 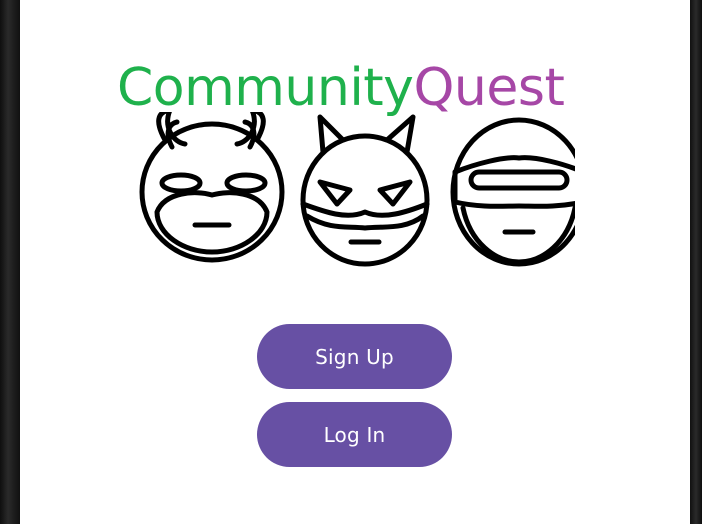 I want to click on sign-up-button: Sign Up, so click(x=354, y=356).